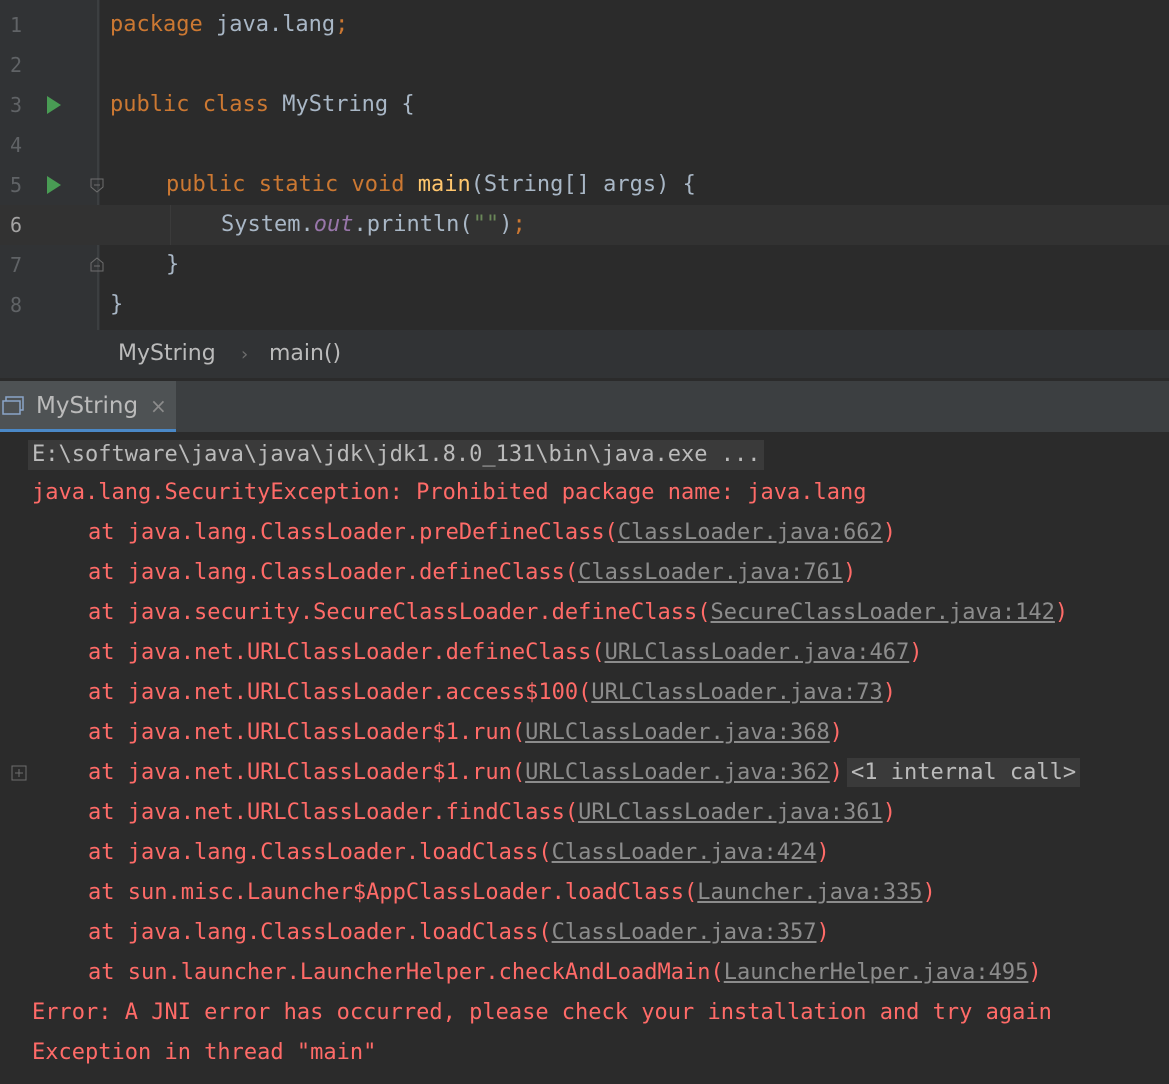  I want to click on frame-method: at java.lang.ClassLoader.defineClass(, so click(333, 572).